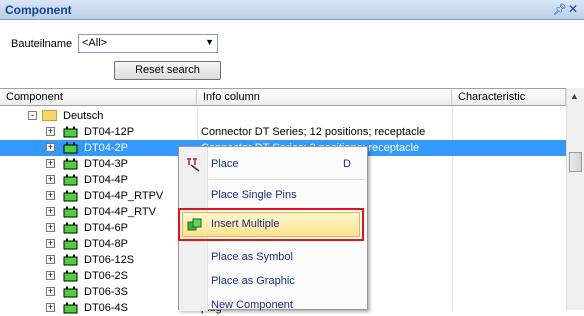 Image resolution: width=584 pixels, height=316 pixels. I want to click on vertical-scrollbar: ▲, so click(575, 199).